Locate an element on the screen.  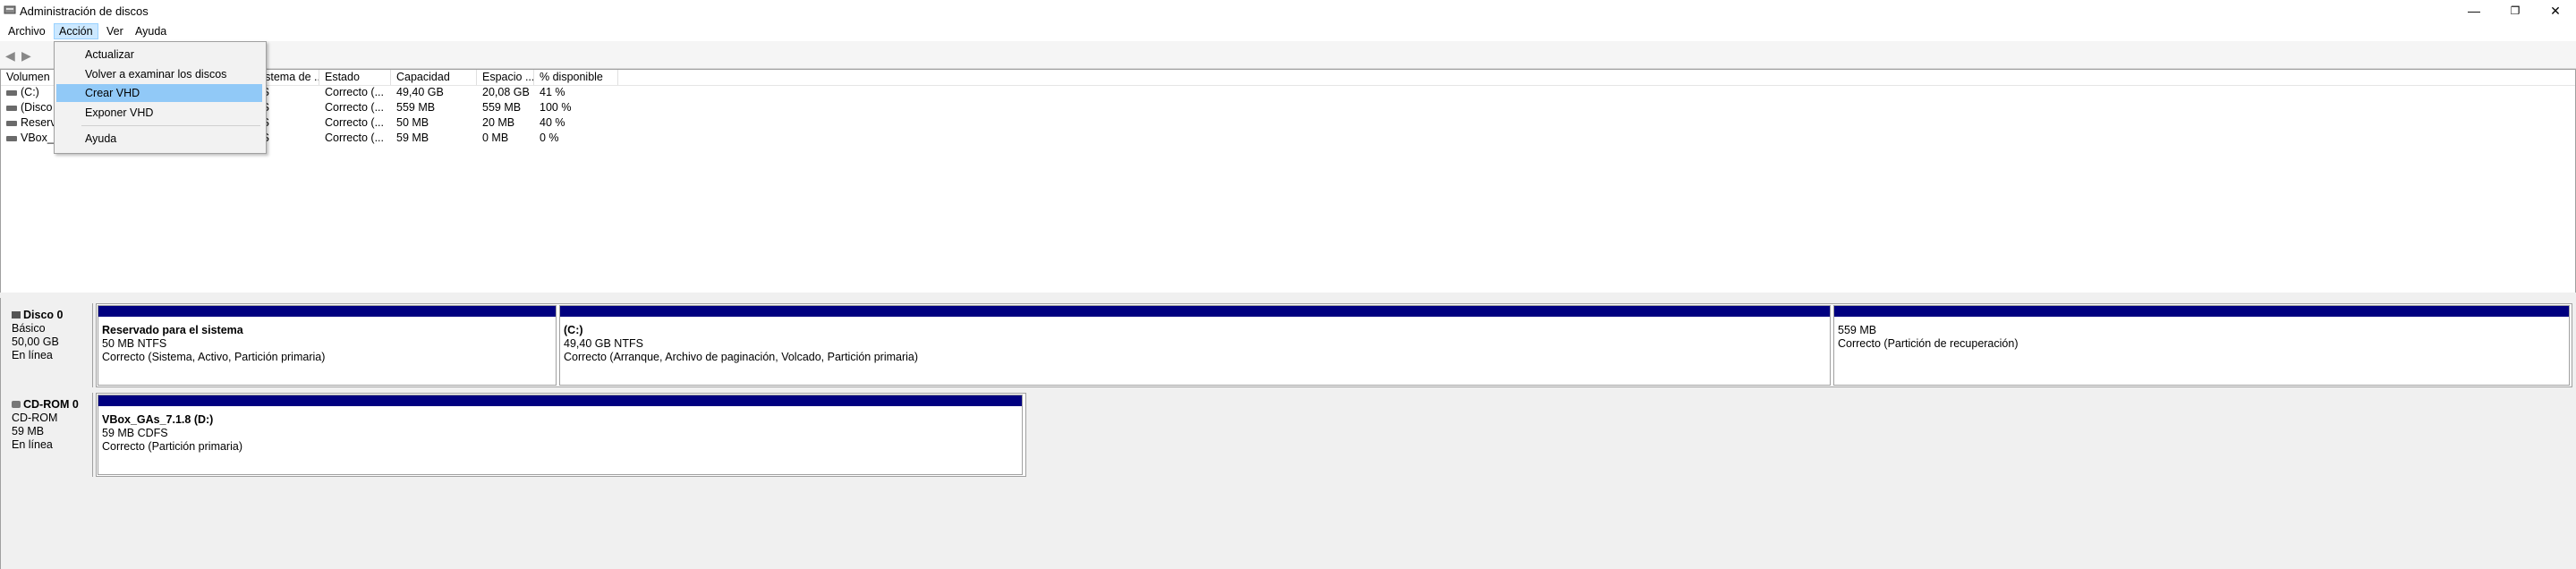
restore-button: ❐ is located at coordinates (2515, 10).